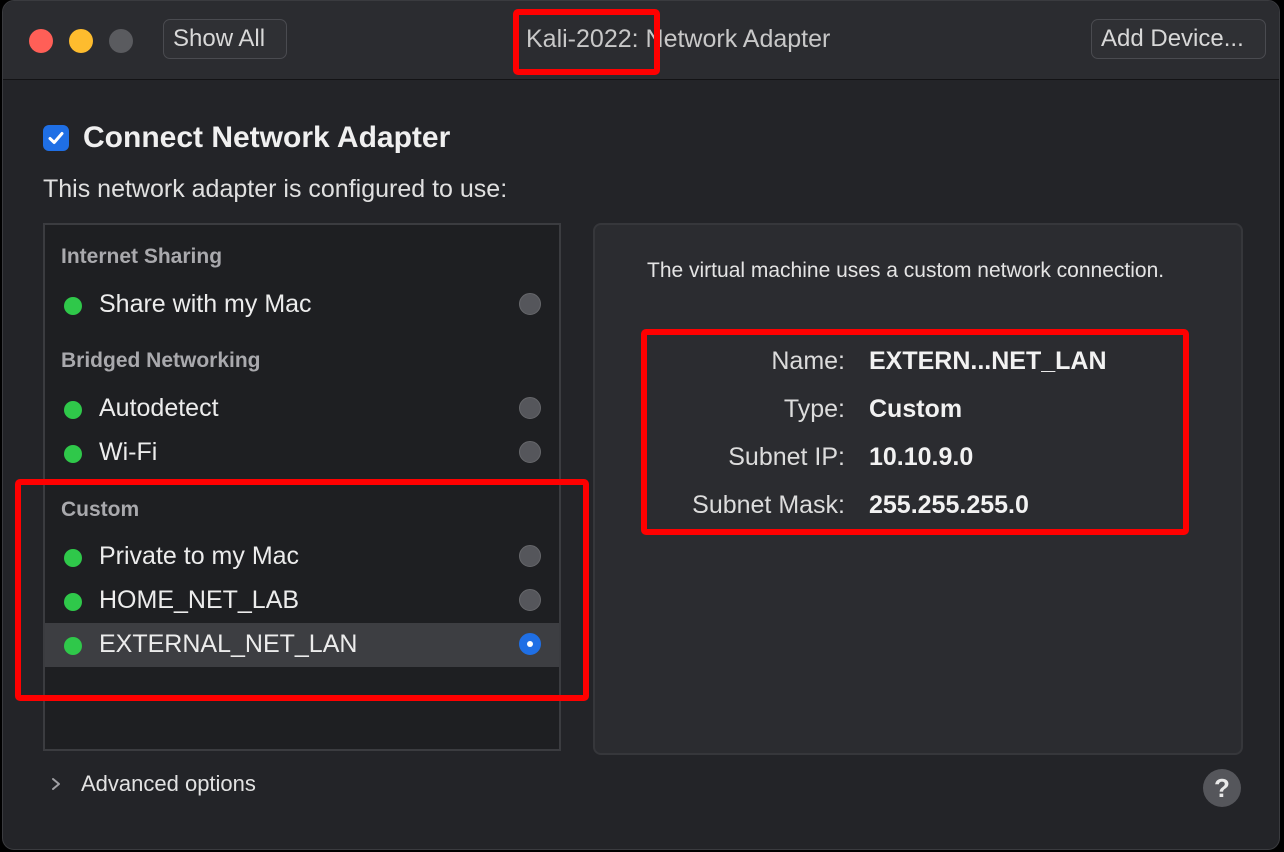 The height and width of the screenshot is (852, 1284). I want to click on connect-checkbox, so click(56, 138).